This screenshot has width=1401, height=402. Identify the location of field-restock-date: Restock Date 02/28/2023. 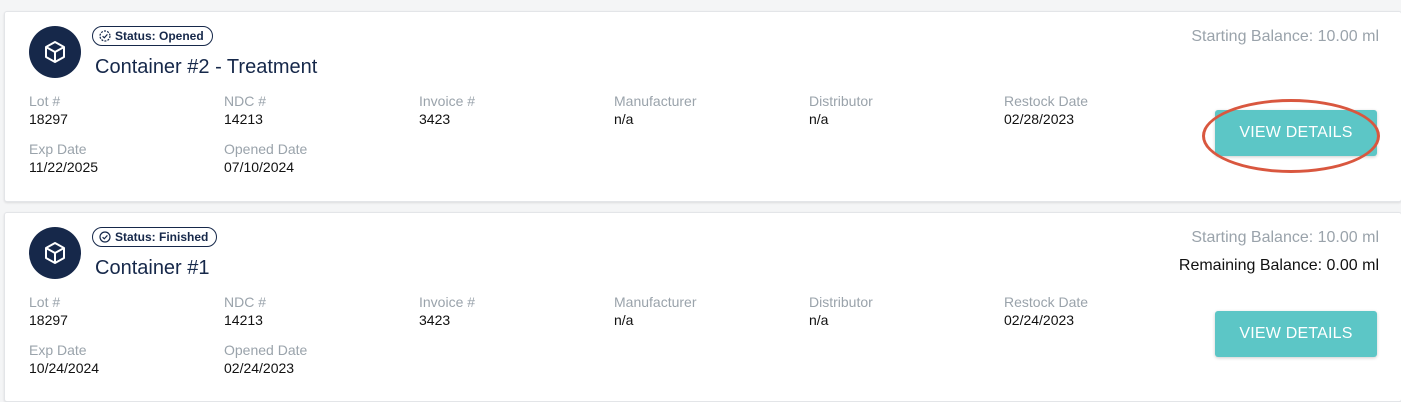
(1046, 110).